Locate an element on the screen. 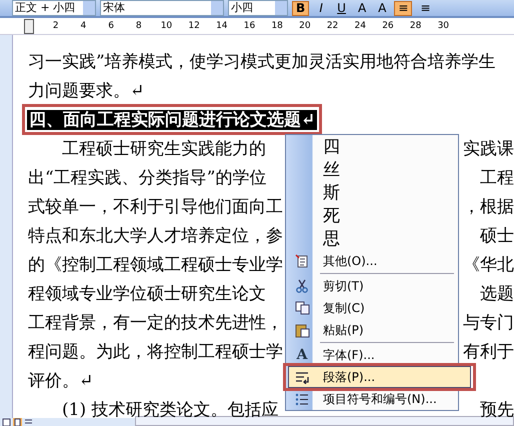 The image size is (514, 426). ruler-label: 14 is located at coordinates (222, 26).